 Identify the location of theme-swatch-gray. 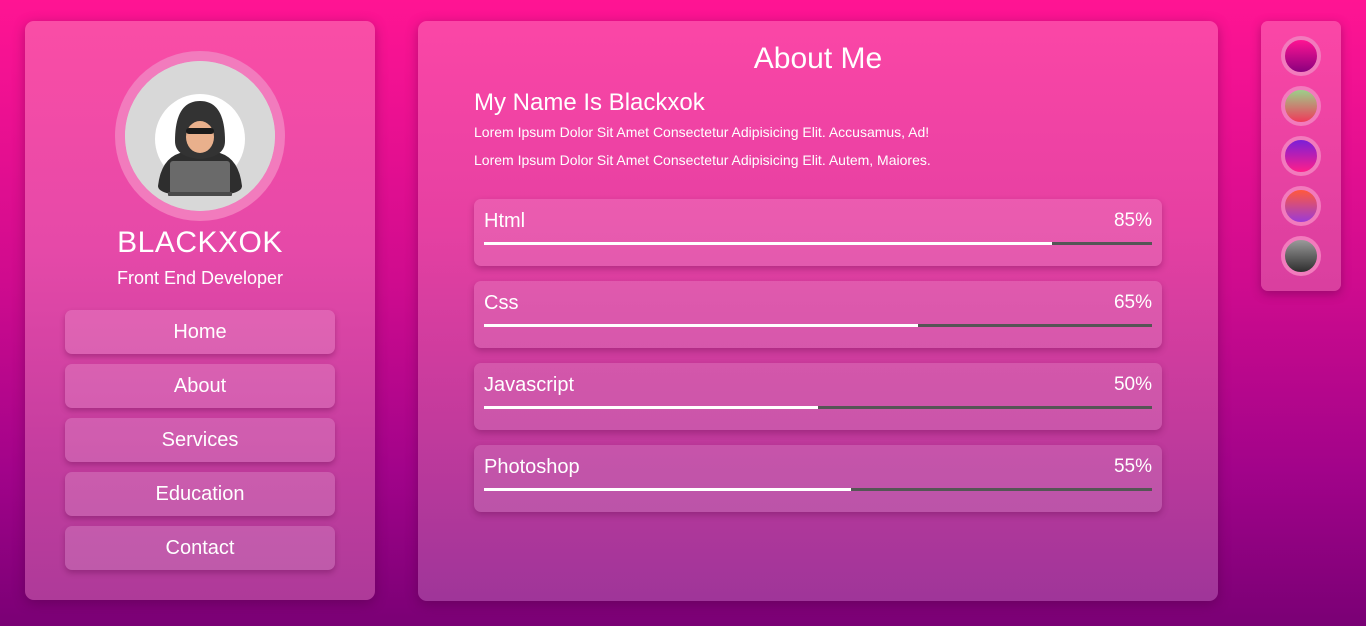
(1301, 256).